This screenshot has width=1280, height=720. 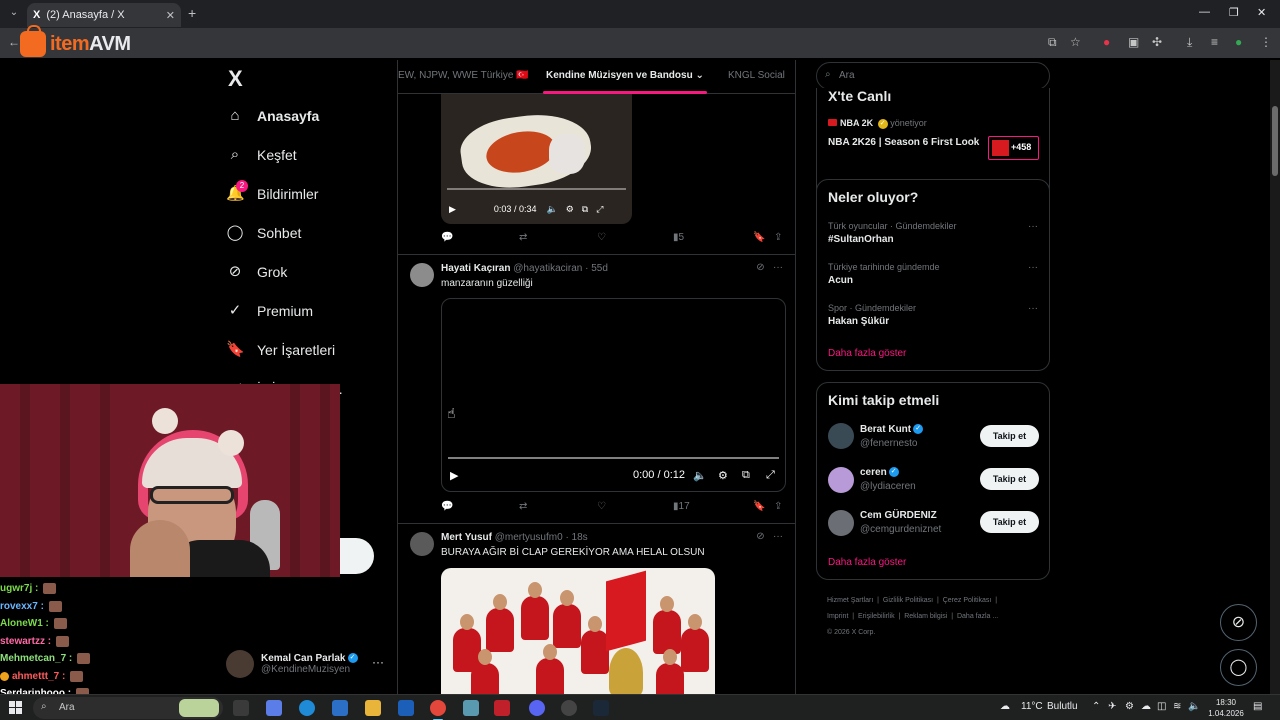 I want to click on steam-icon, so click(x=601, y=708).